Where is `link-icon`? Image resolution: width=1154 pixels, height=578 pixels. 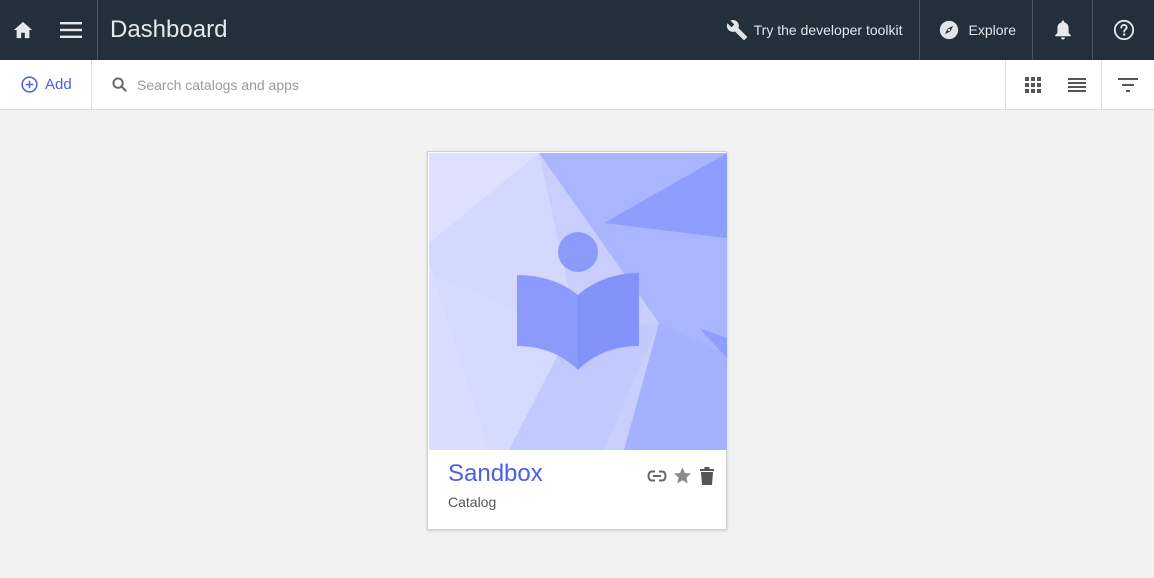
link-icon is located at coordinates (657, 476).